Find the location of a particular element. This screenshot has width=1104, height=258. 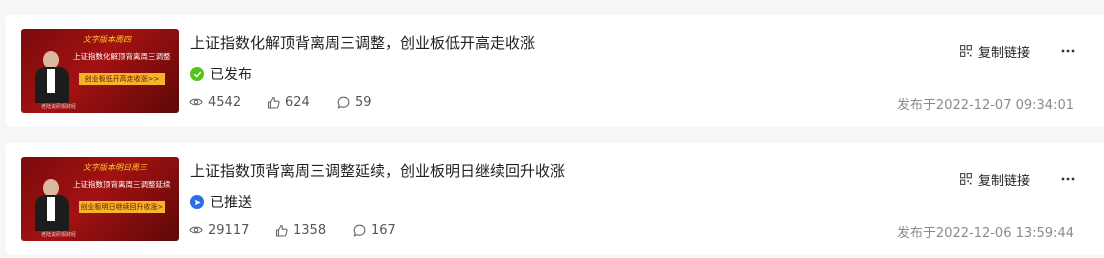

thumbnail-main-text: 上证指数顶背离周三调整延续 is located at coordinates (122, 184).